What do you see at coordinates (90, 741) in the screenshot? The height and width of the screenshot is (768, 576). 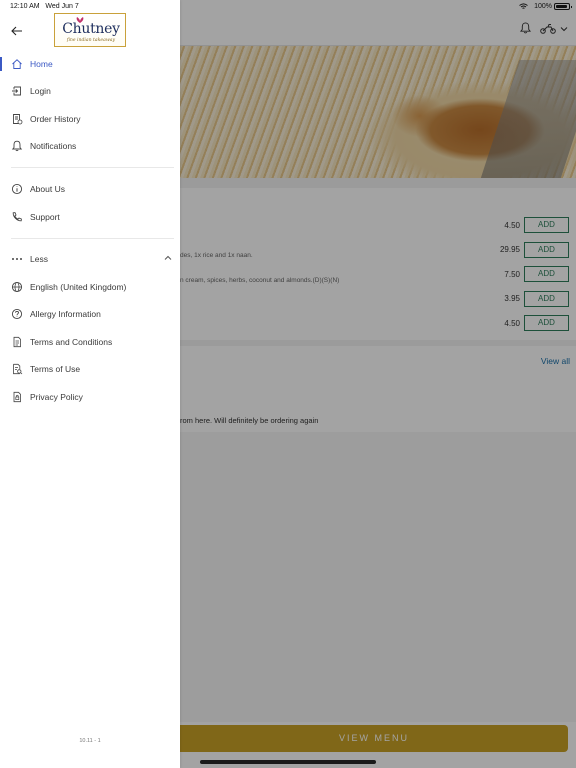 I see `app-version: 10.11 - 1` at bounding box center [90, 741].